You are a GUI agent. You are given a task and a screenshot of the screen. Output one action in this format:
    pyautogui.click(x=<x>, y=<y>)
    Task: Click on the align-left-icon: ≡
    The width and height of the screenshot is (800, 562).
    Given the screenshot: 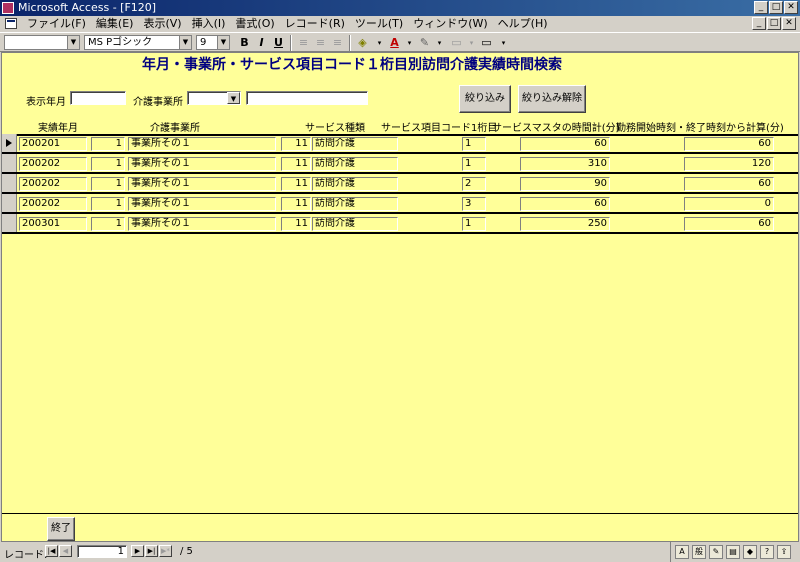 What is the action you would take?
    pyautogui.click(x=303, y=43)
    